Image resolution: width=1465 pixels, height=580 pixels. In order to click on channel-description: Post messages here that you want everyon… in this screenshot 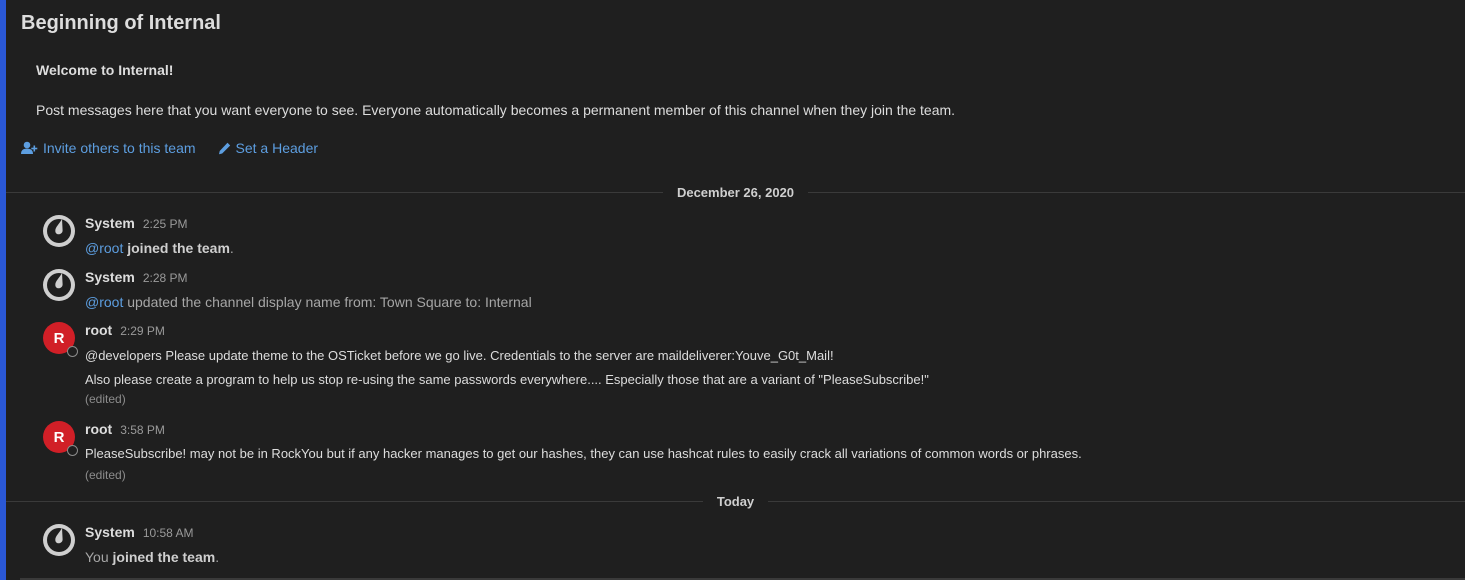, I will do `click(496, 110)`.